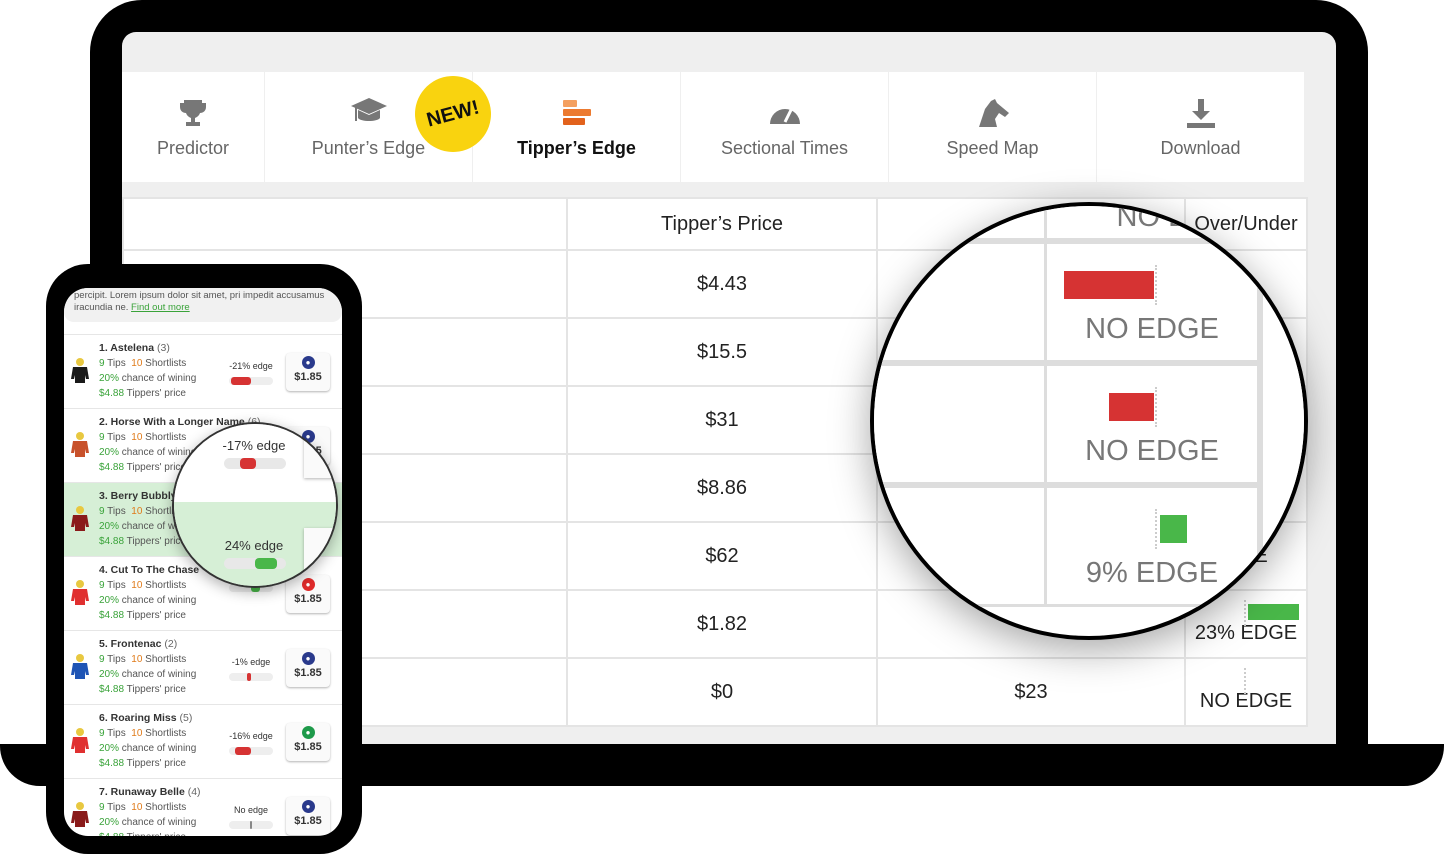  I want to click on download-icon, so click(1200, 113).